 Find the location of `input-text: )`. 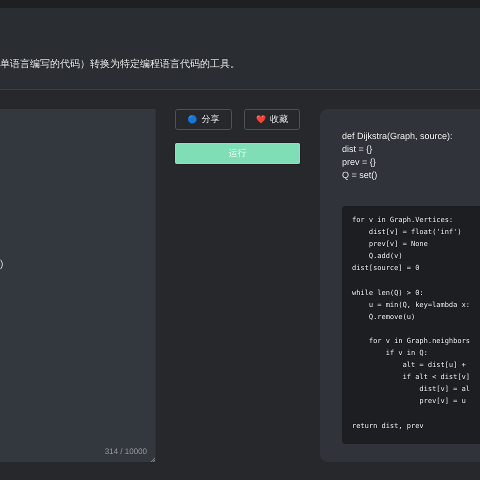

input-text: ) is located at coordinates (2, 264).